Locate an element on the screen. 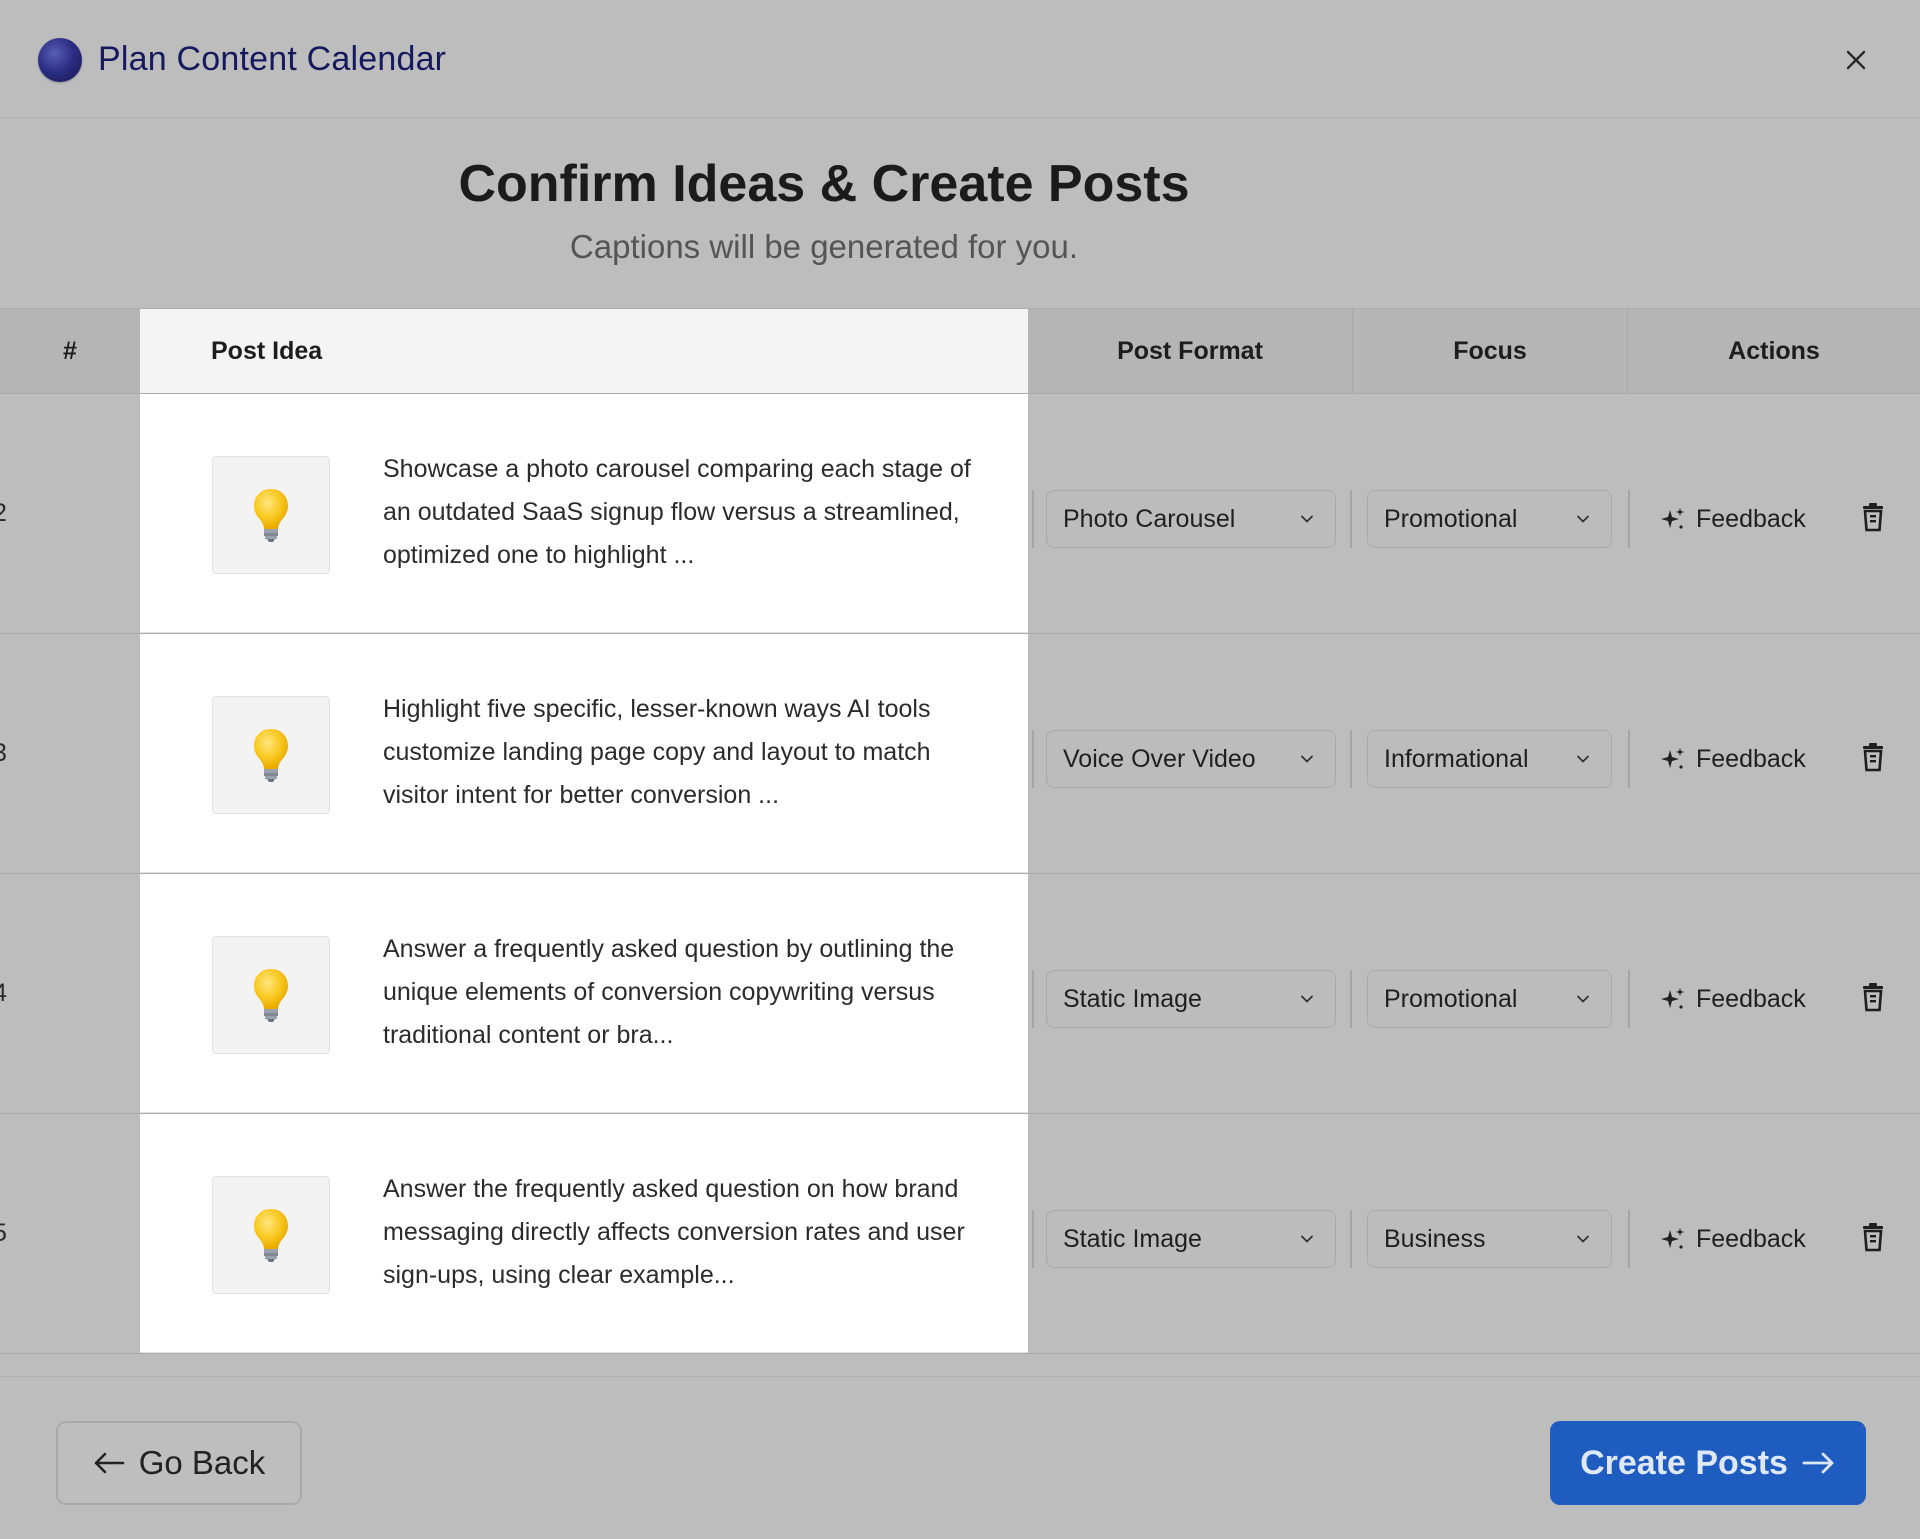 Image resolution: width=1920 pixels, height=1539 pixels. column-header-actions: Actions is located at coordinates (1774, 350).